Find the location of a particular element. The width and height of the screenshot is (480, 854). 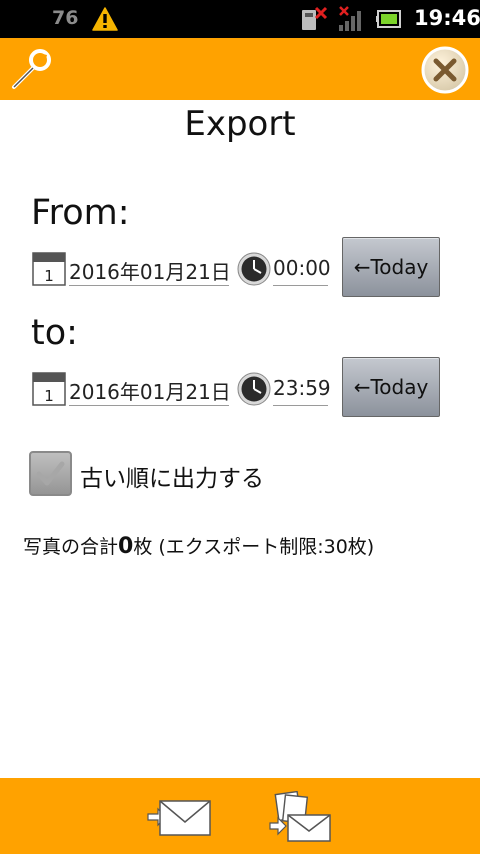

close-icon is located at coordinates (445, 70).